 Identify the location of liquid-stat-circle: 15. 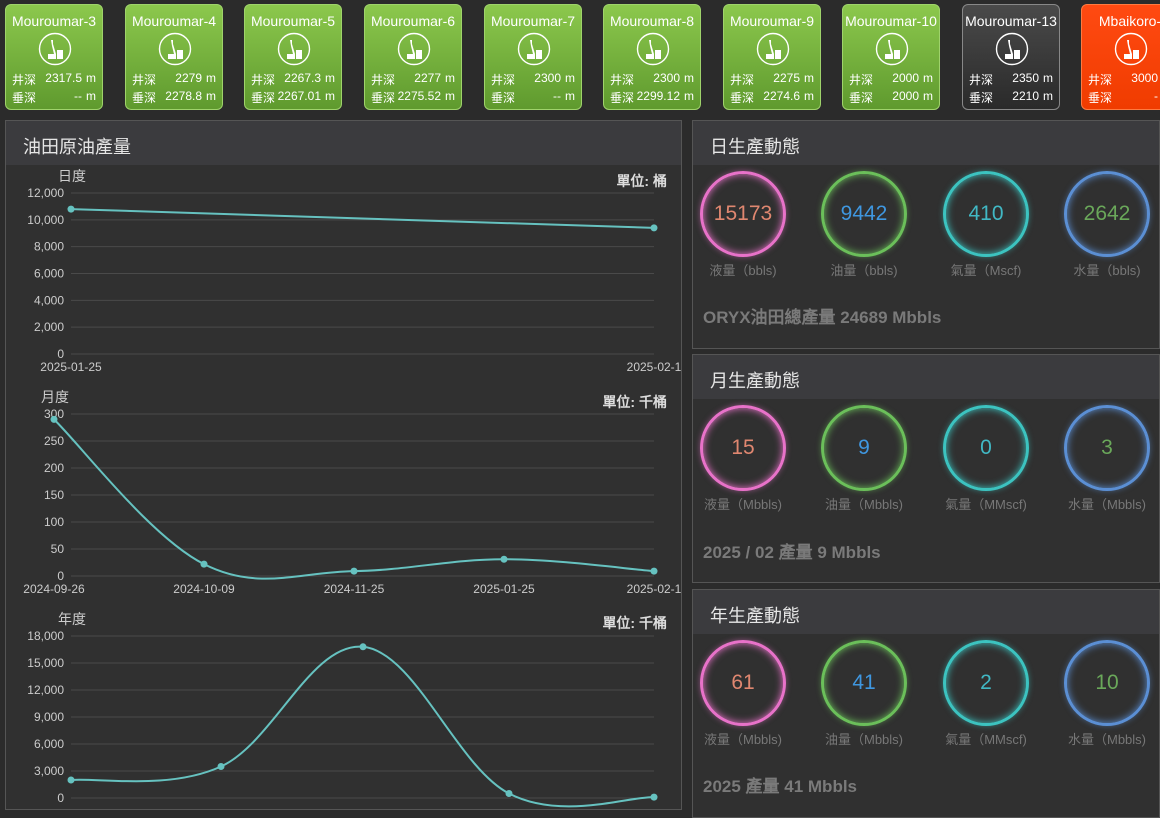
(743, 448).